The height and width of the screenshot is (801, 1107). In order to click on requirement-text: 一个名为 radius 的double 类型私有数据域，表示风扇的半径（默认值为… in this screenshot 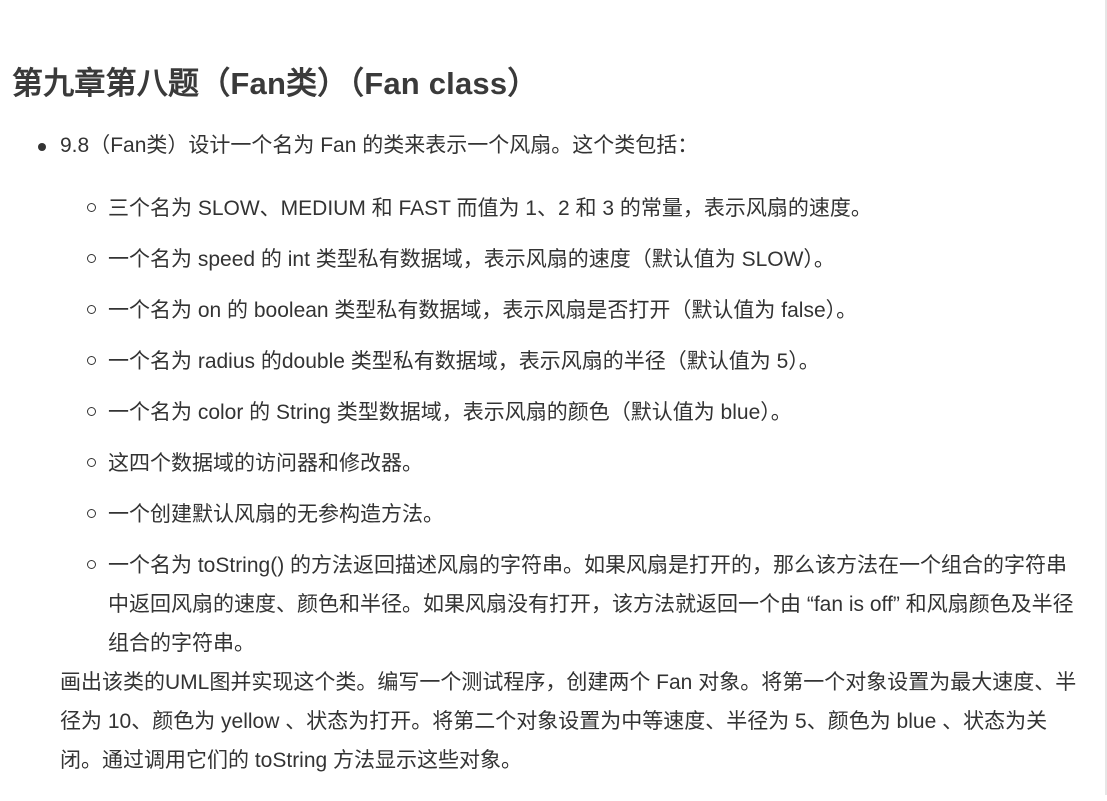, I will do `click(464, 361)`.